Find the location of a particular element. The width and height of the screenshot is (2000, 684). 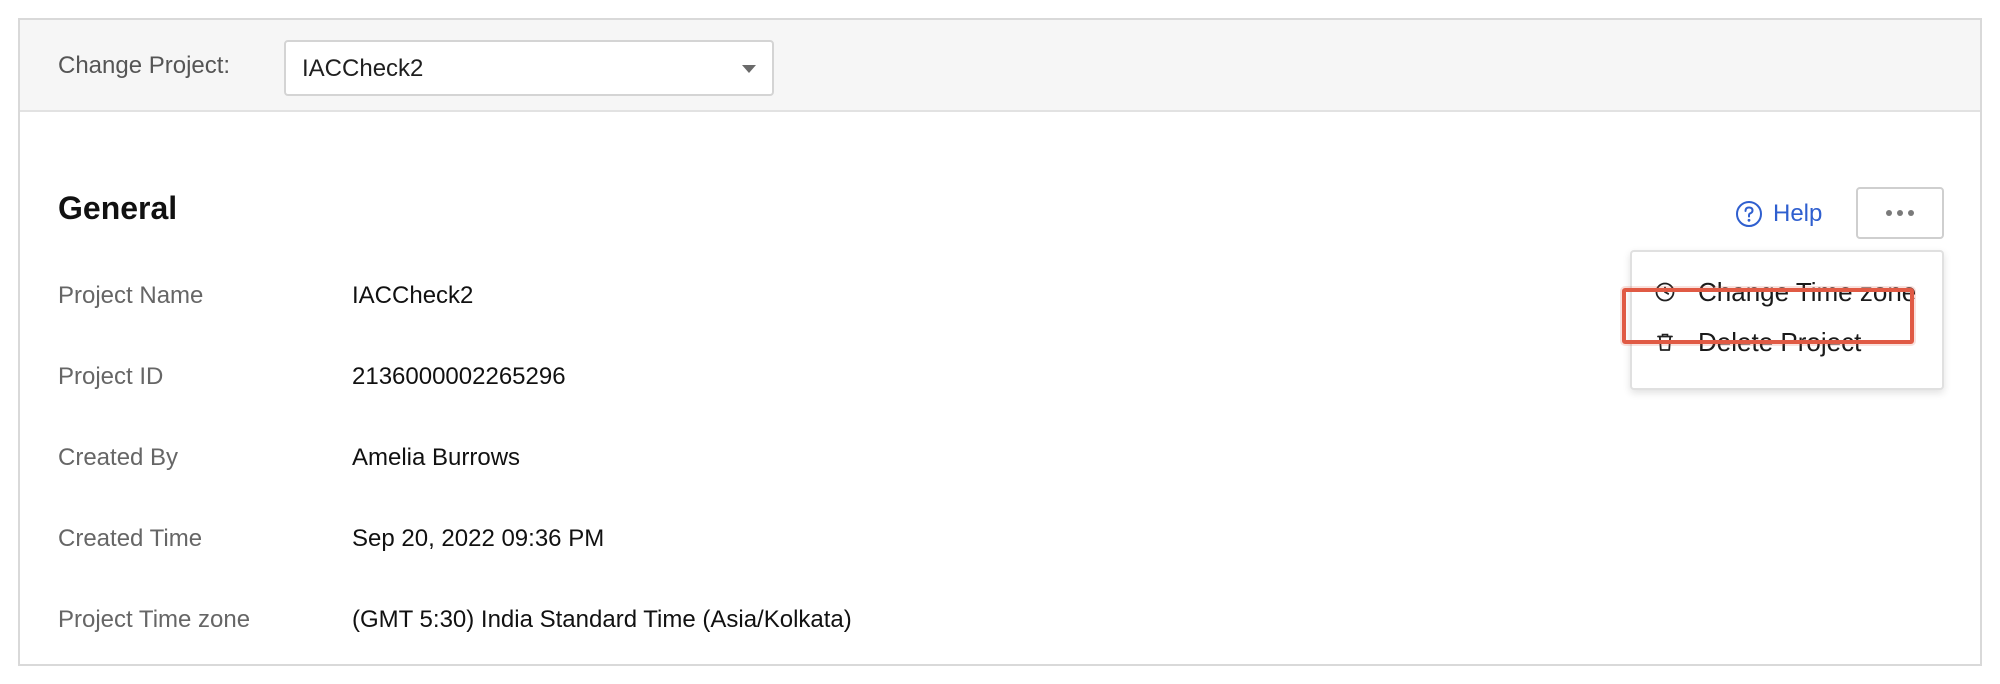

project-id-value: 2136000002265296 is located at coordinates (459, 376).